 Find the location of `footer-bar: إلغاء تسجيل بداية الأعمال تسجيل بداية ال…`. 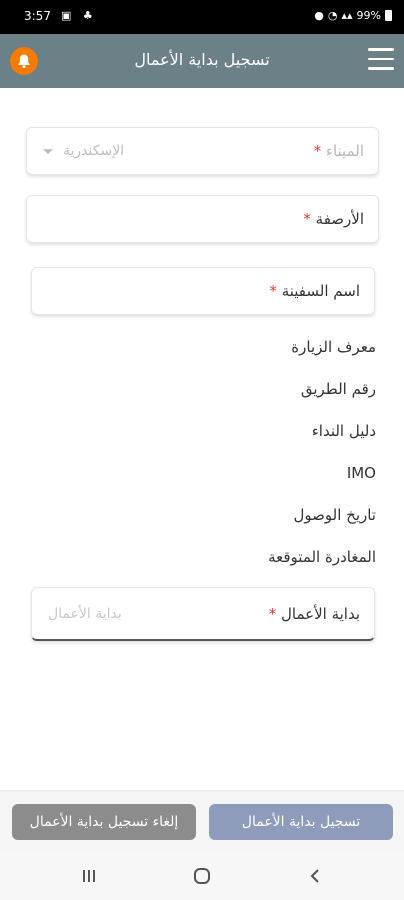

footer-bar: إلغاء تسجيل بداية الأعمال تسجيل بداية ال… is located at coordinates (202, 821).